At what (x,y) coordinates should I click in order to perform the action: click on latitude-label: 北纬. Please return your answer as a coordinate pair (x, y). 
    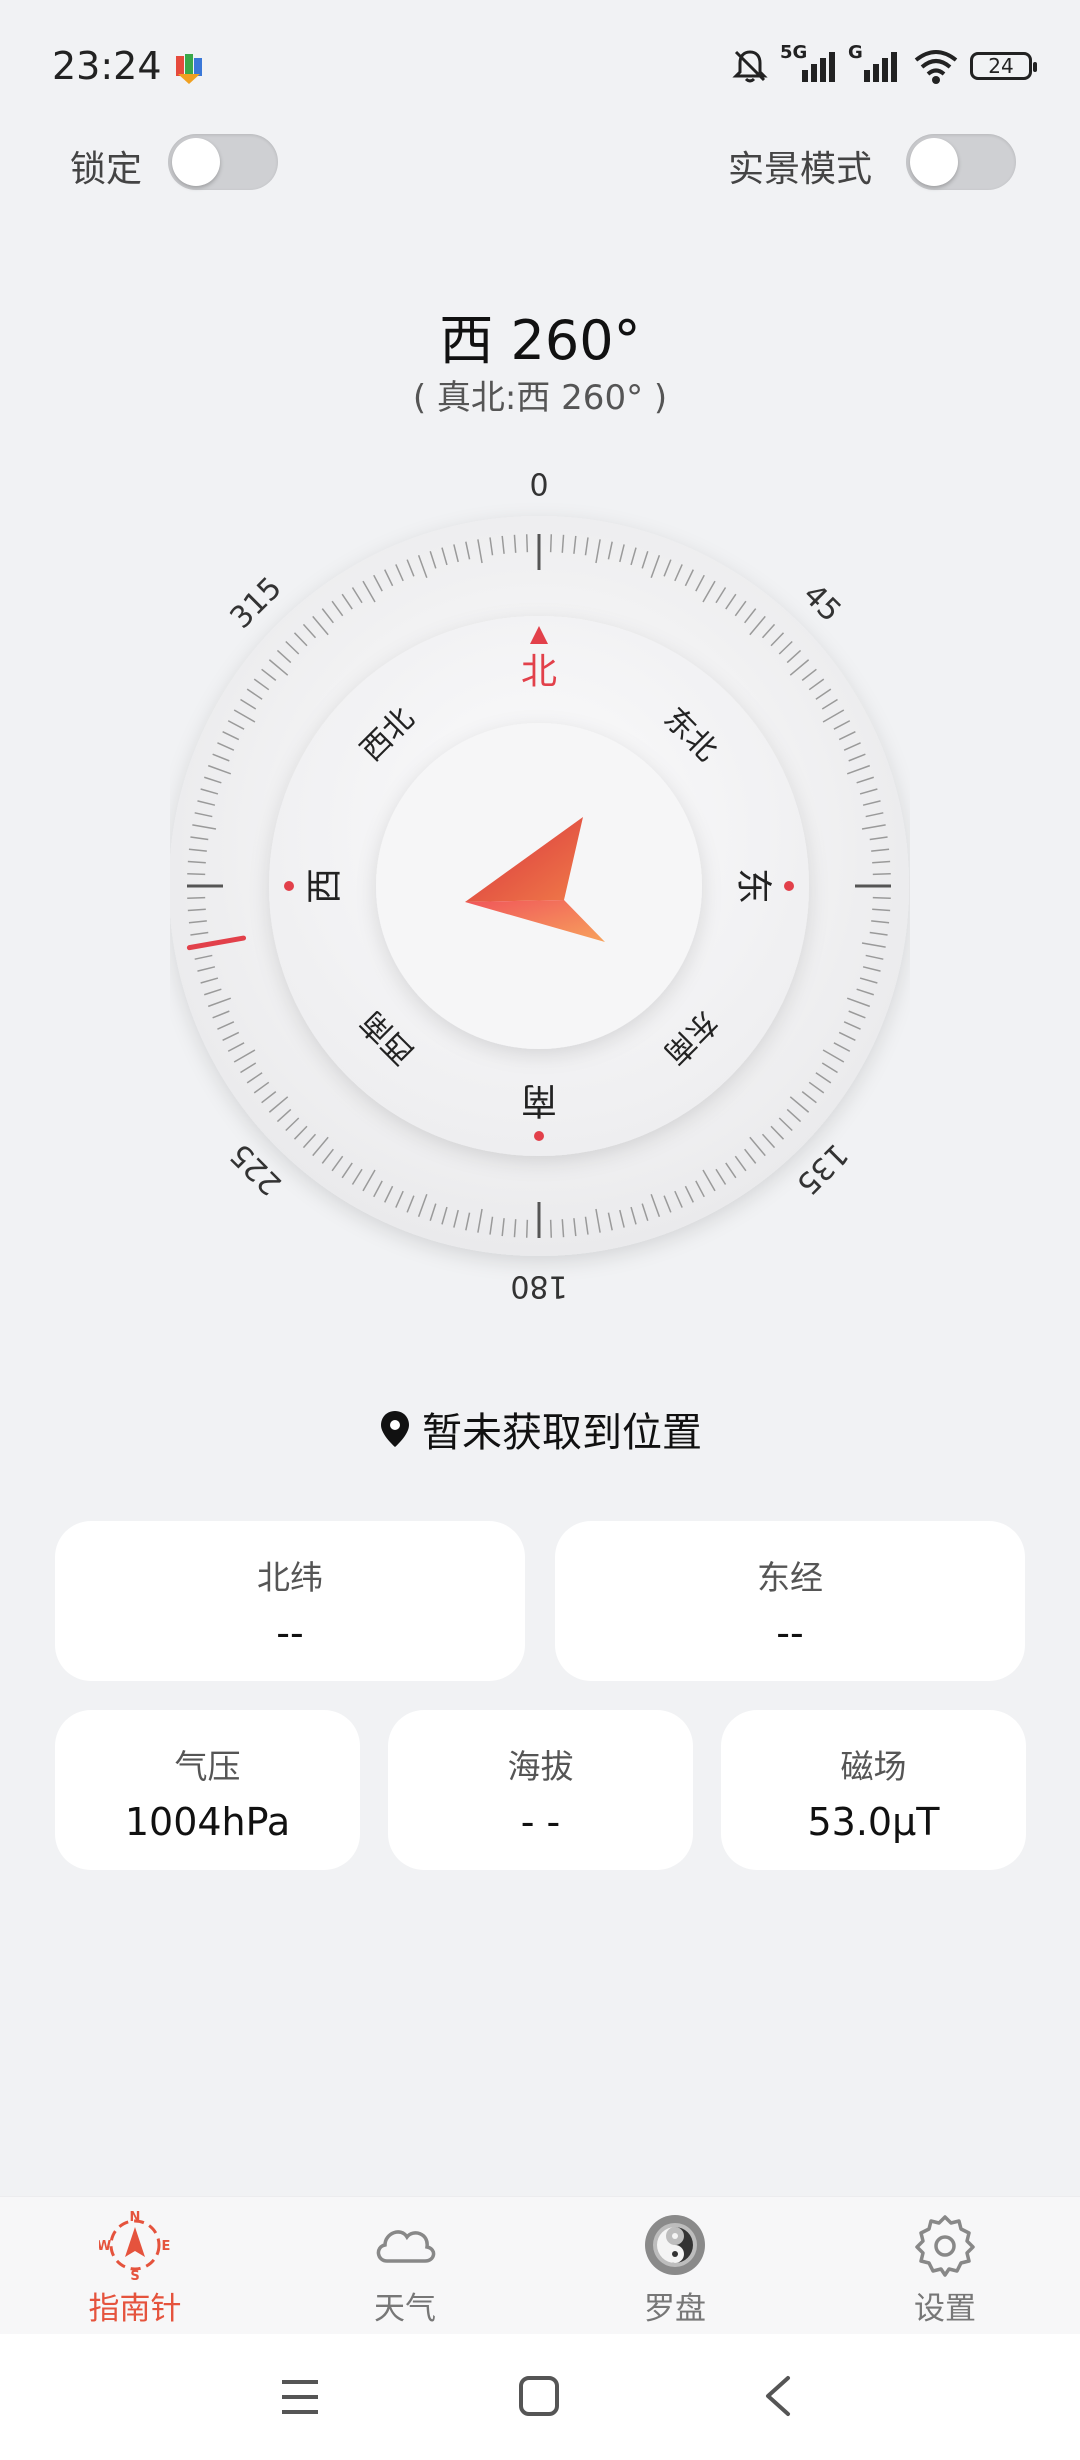
    Looking at the image, I should click on (290, 1577).